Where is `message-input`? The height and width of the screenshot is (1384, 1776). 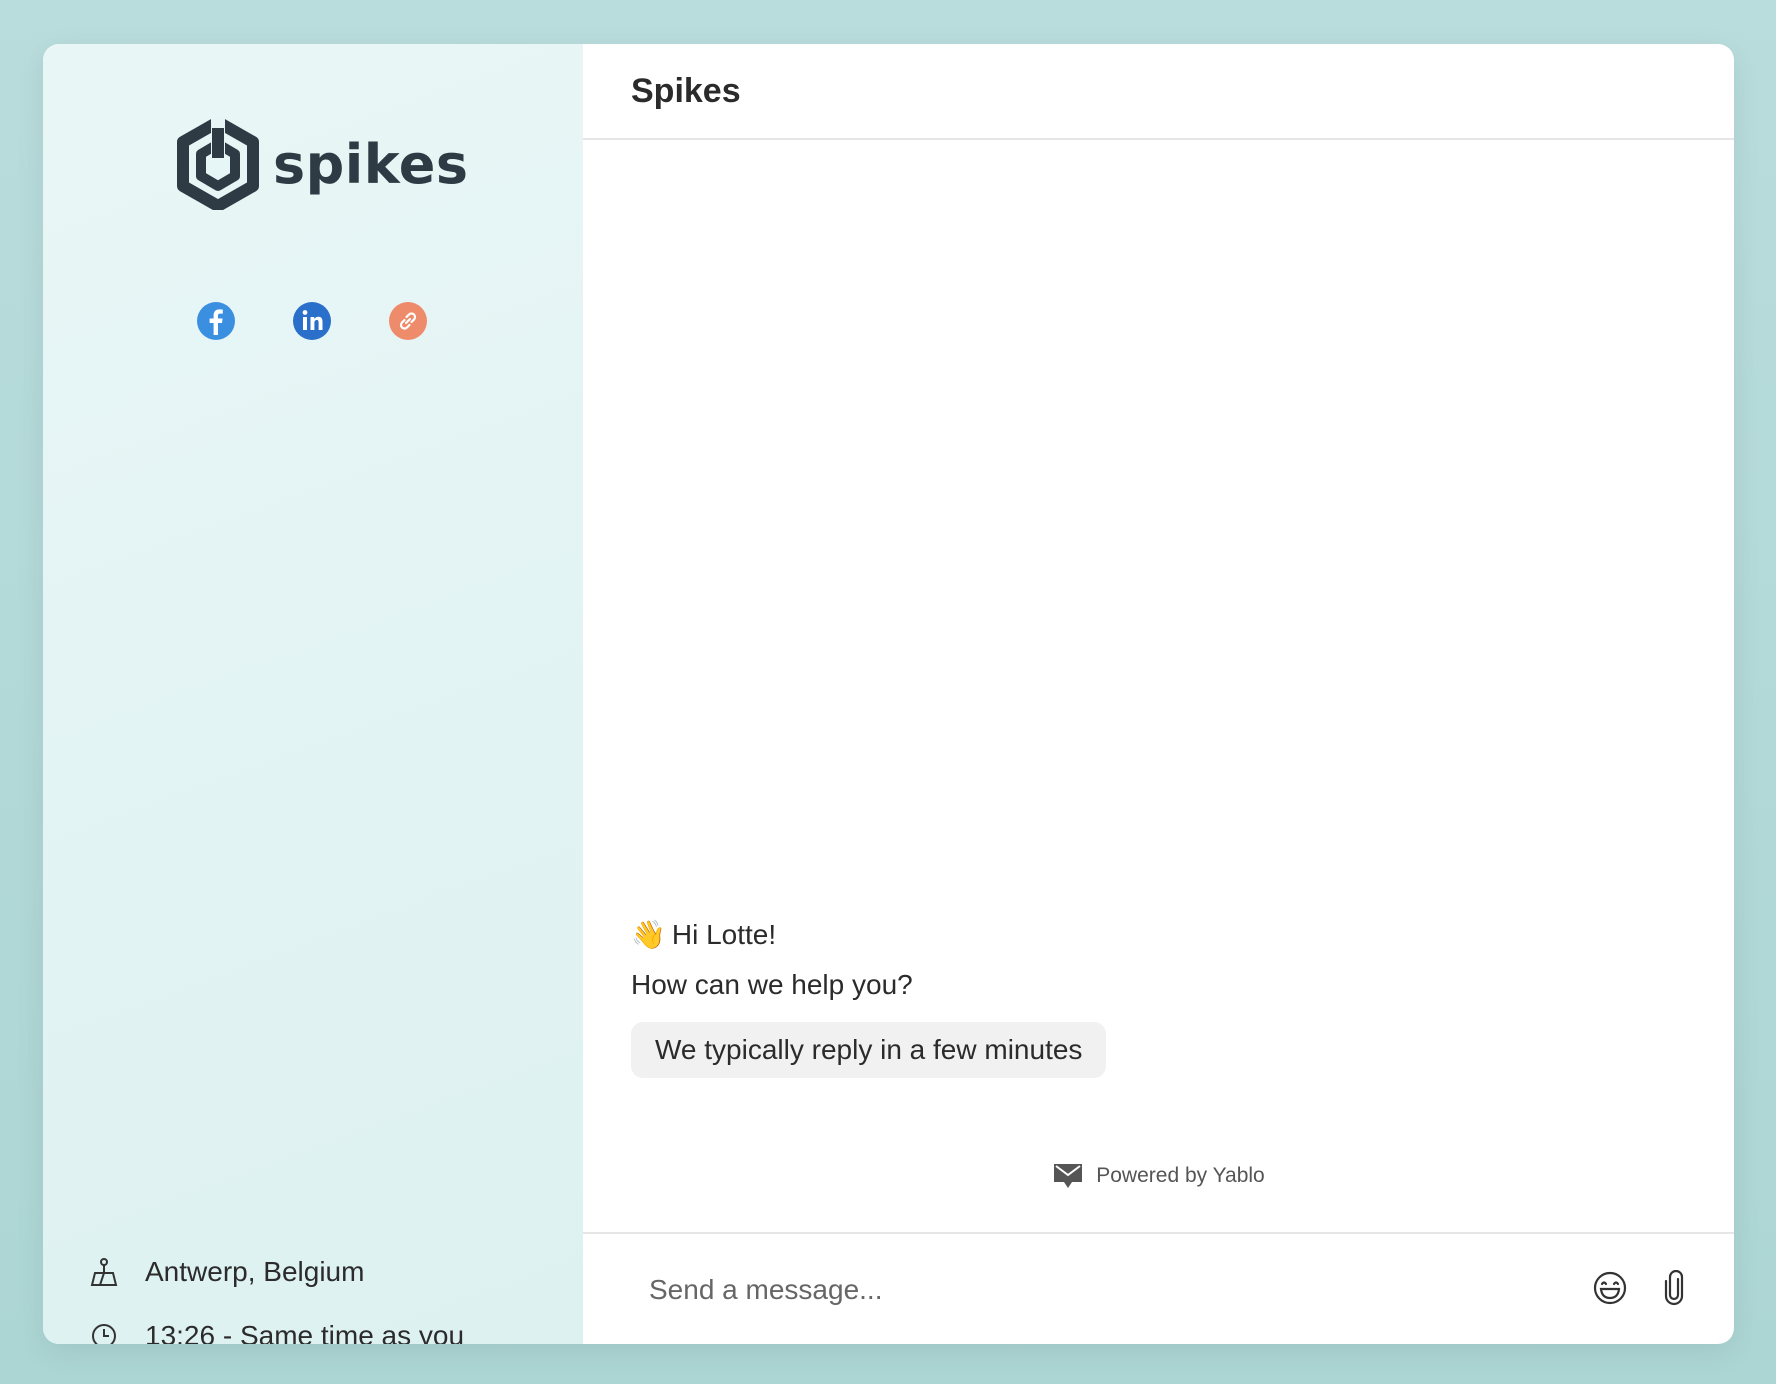
message-input is located at coordinates (1079, 1290).